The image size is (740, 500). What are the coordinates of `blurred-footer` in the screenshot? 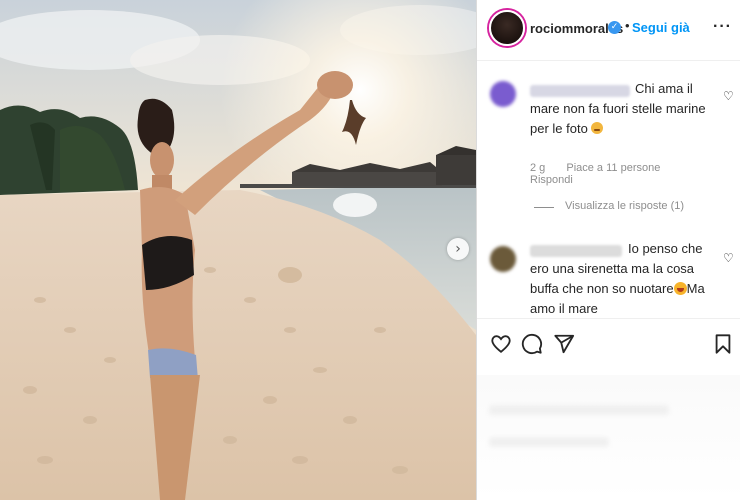 It's located at (608, 437).